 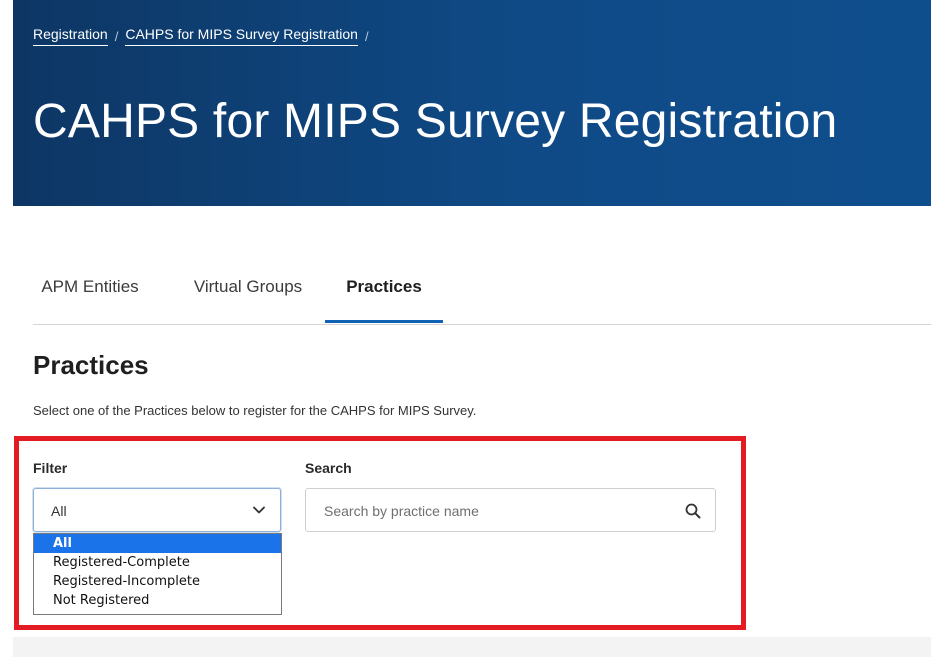 I want to click on search-input, so click(x=494, y=511).